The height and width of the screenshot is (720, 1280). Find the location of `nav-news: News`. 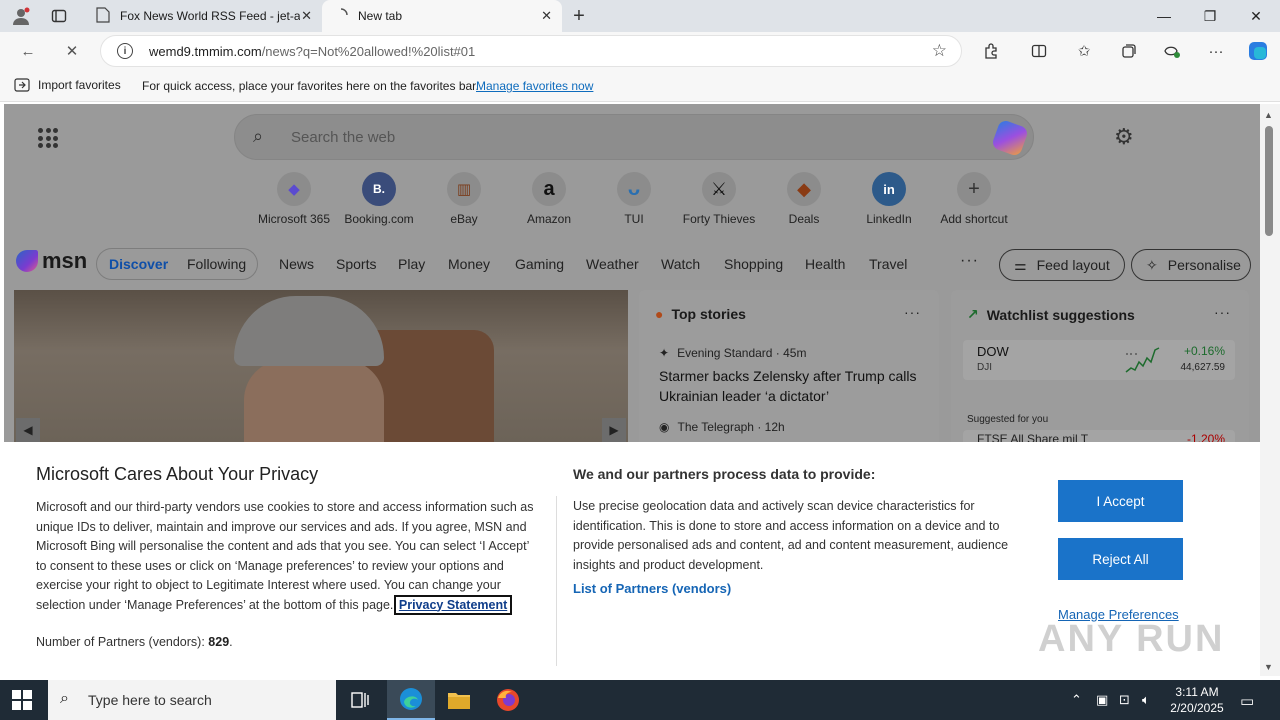

nav-news: News is located at coordinates (296, 264).